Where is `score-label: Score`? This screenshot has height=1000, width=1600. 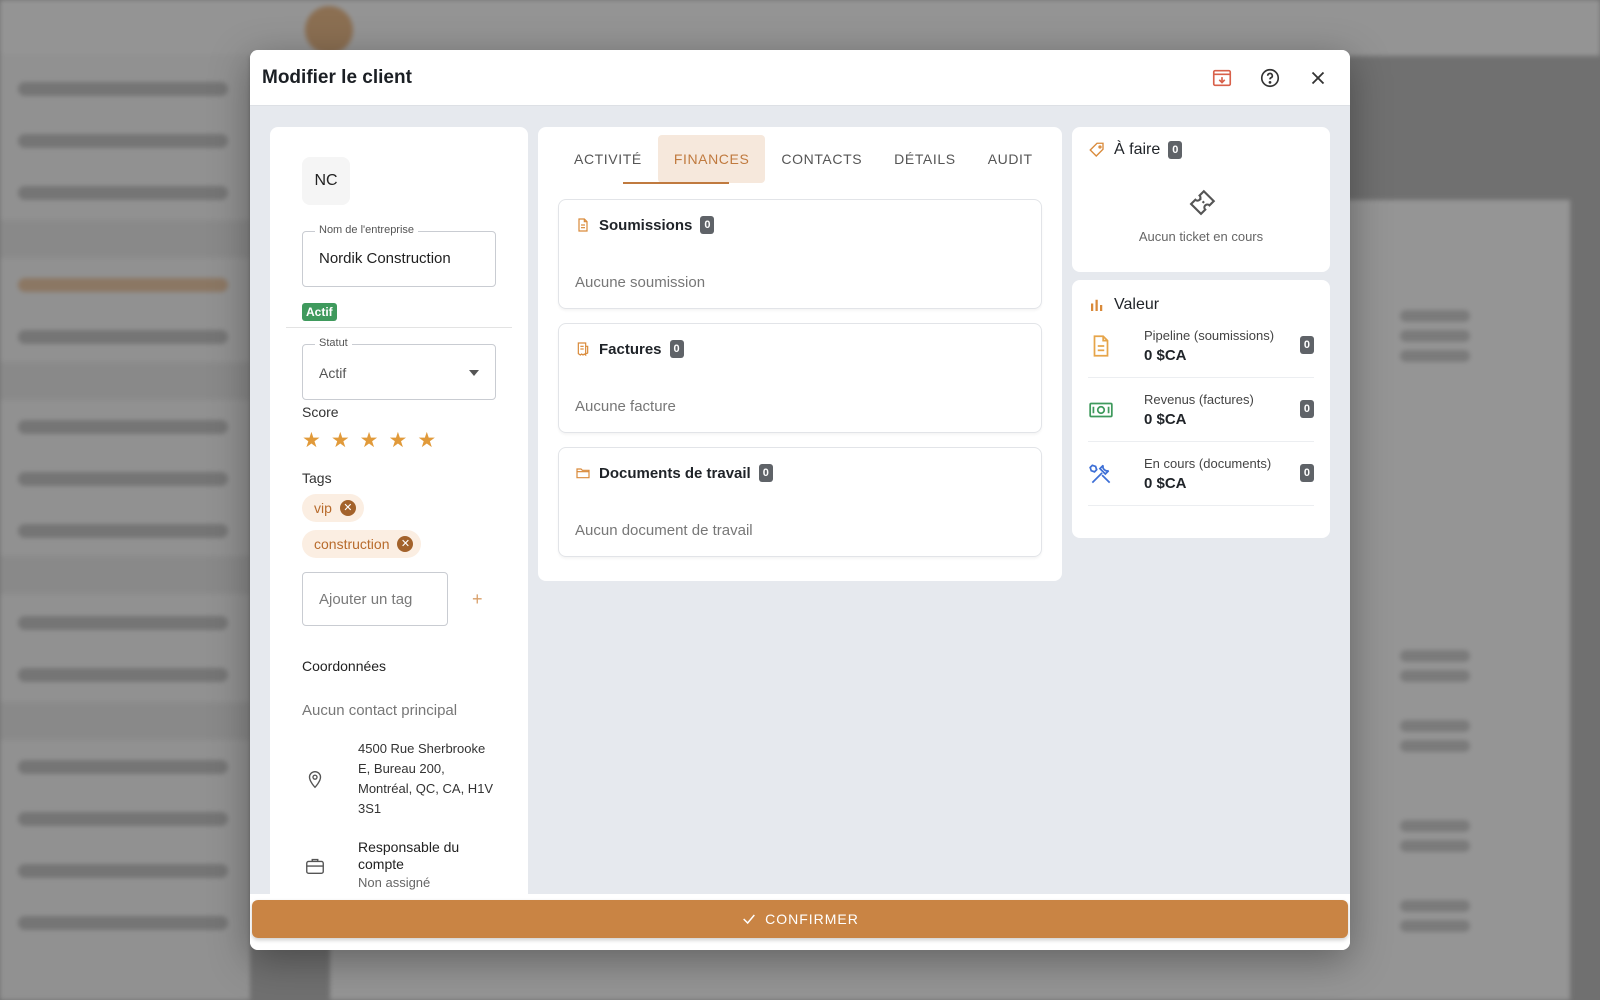
score-label: Score is located at coordinates (320, 412).